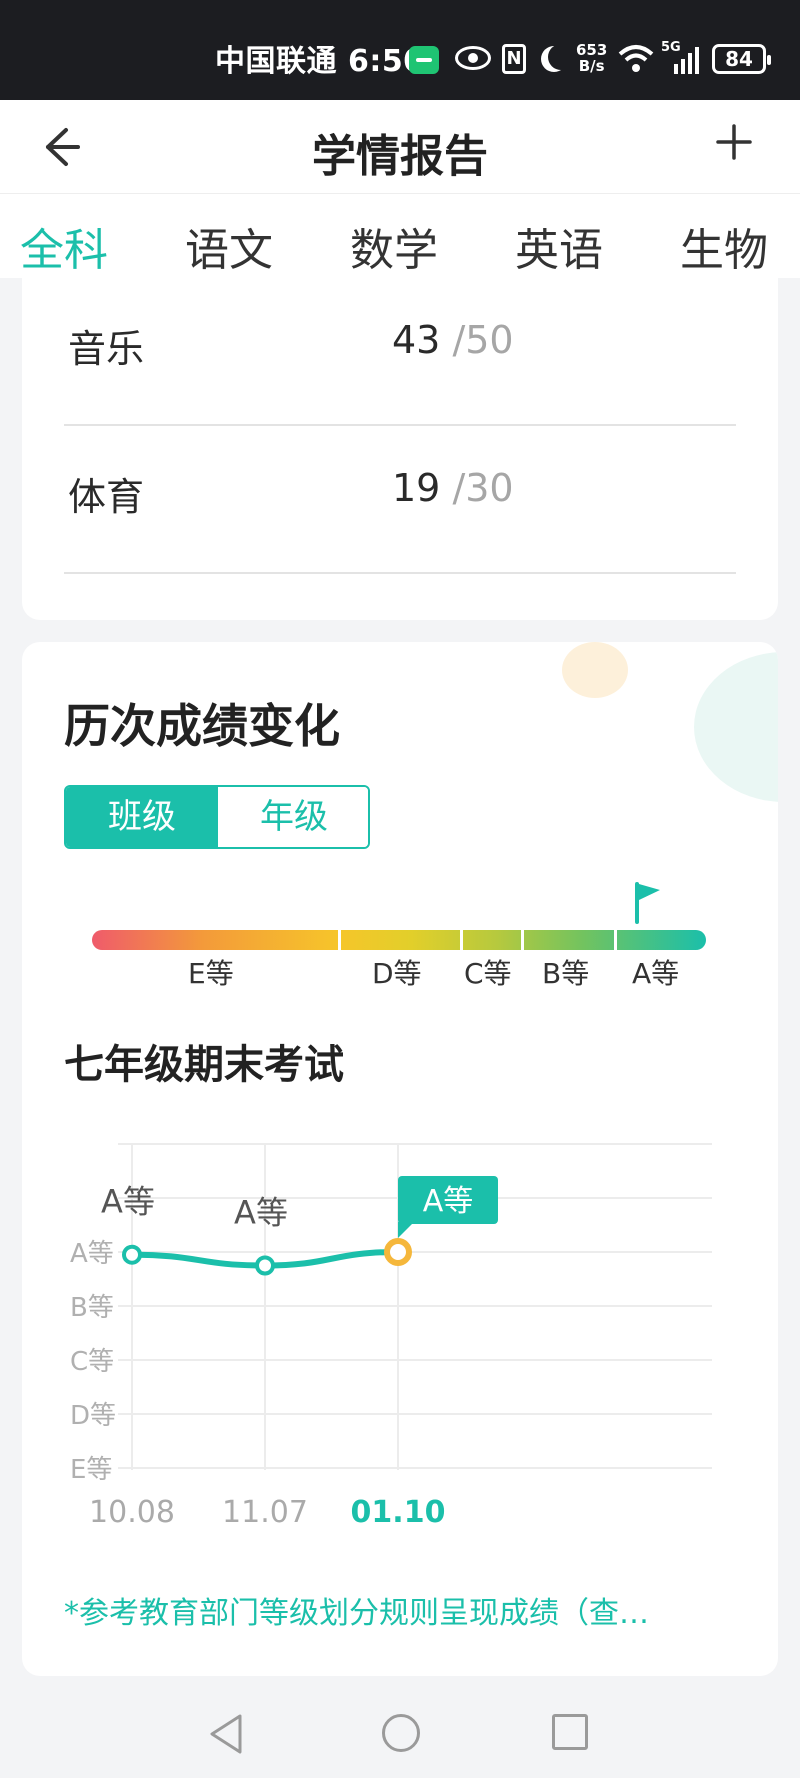 Image resolution: width=800 pixels, height=1778 pixels. I want to click on subject-name: 体育, so click(106, 497).